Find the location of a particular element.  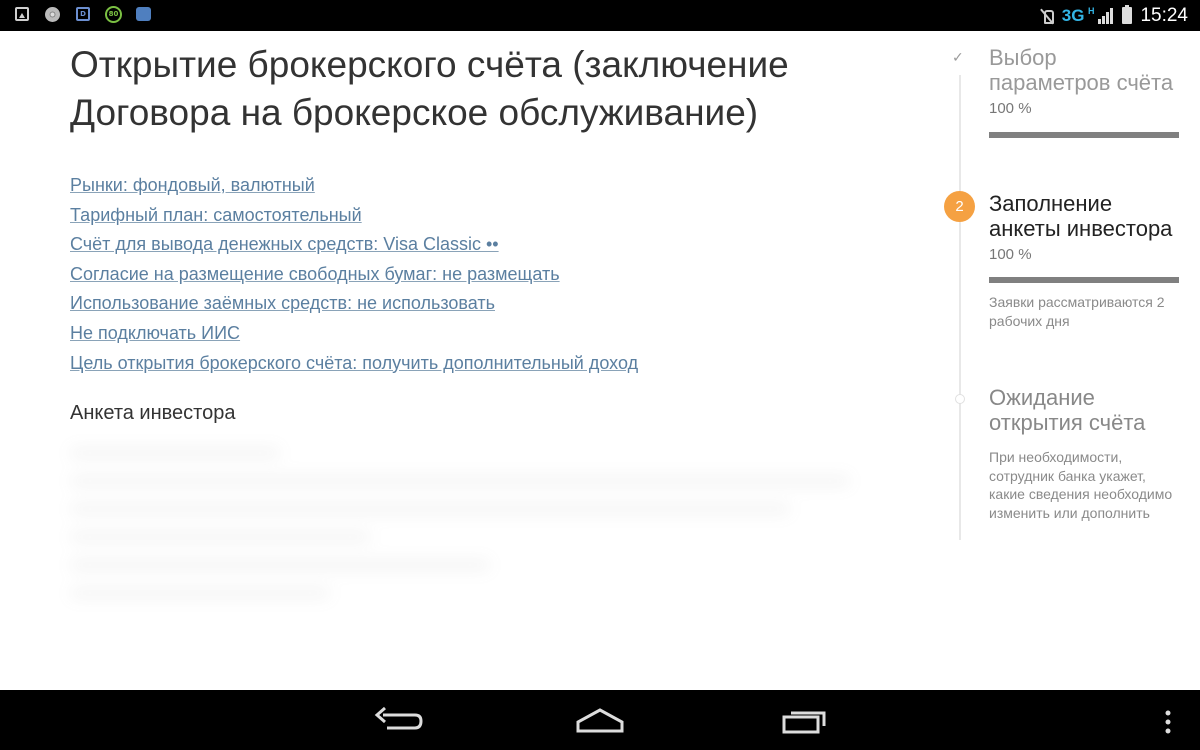

step-number-badge: 2 is located at coordinates (959, 206).